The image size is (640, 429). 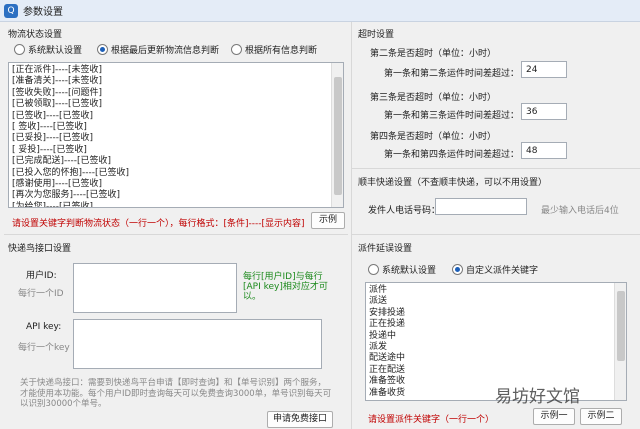 I want to click on dispatch-example1-button: 示例一, so click(x=554, y=416).